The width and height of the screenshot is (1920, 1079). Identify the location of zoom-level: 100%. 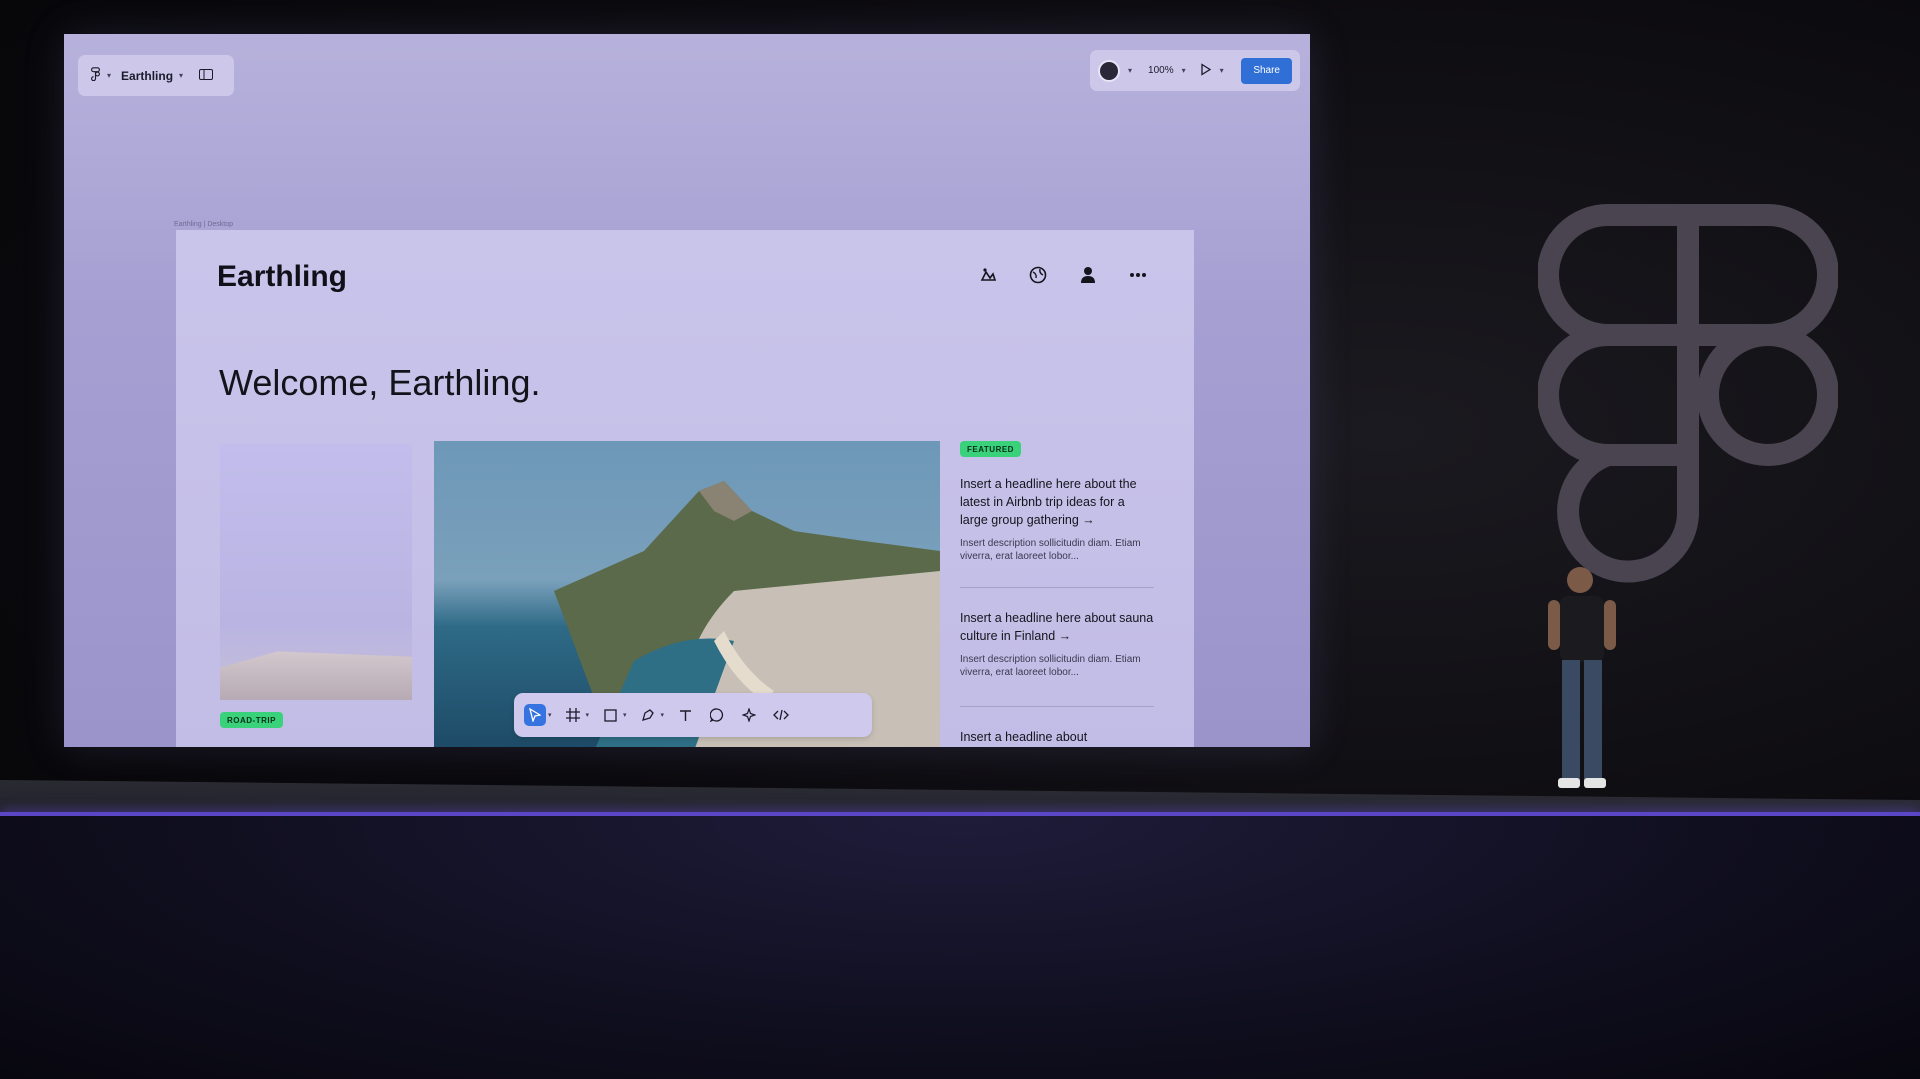
(1161, 70).